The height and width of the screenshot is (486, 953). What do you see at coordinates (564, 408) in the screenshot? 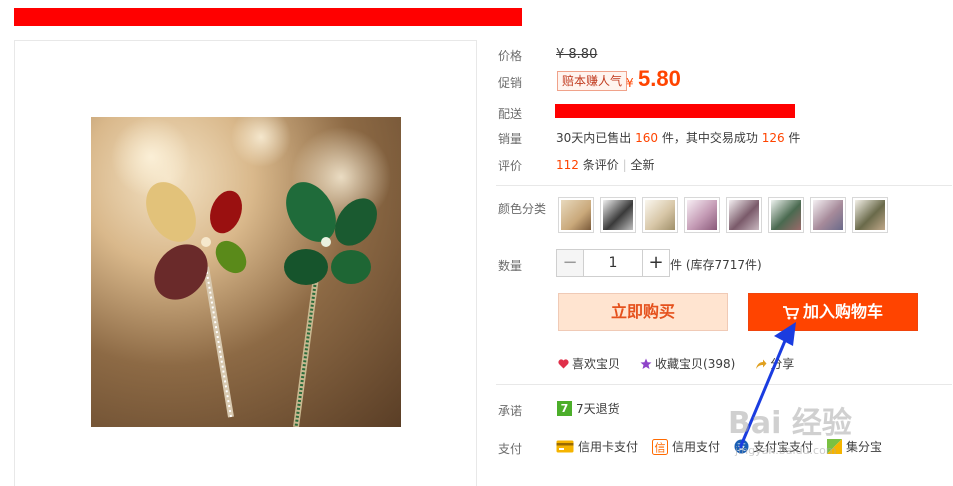
I see `seven-day-badge-icon: 7` at bounding box center [564, 408].